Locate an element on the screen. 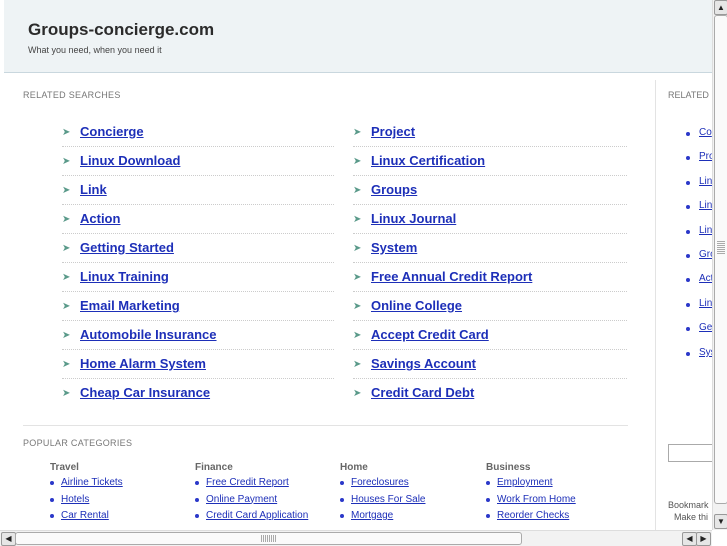  category-link: Car Rental is located at coordinates (85, 515).